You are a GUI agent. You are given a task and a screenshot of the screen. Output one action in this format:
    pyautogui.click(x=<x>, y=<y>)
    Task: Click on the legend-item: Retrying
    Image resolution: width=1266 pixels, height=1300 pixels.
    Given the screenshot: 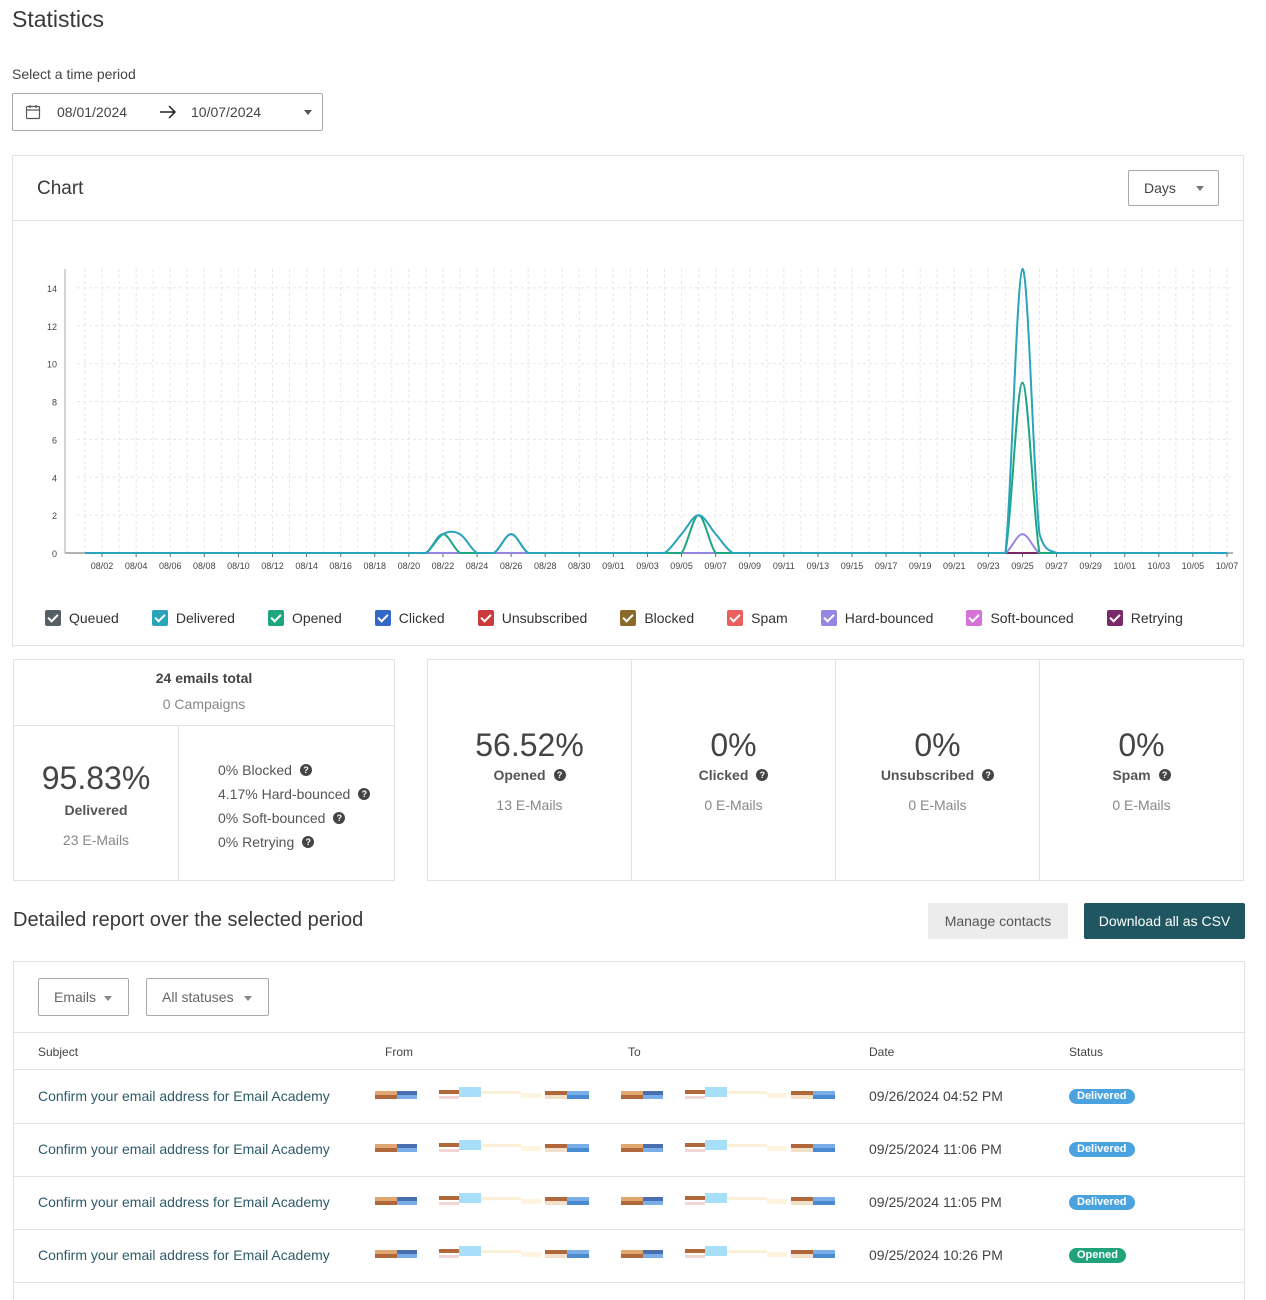 What is the action you would take?
    pyautogui.click(x=1144, y=618)
    